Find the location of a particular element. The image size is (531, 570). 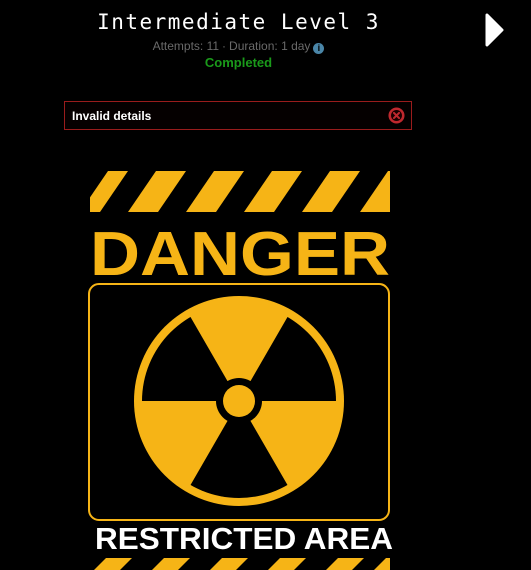

info-icon: i is located at coordinates (319, 48).